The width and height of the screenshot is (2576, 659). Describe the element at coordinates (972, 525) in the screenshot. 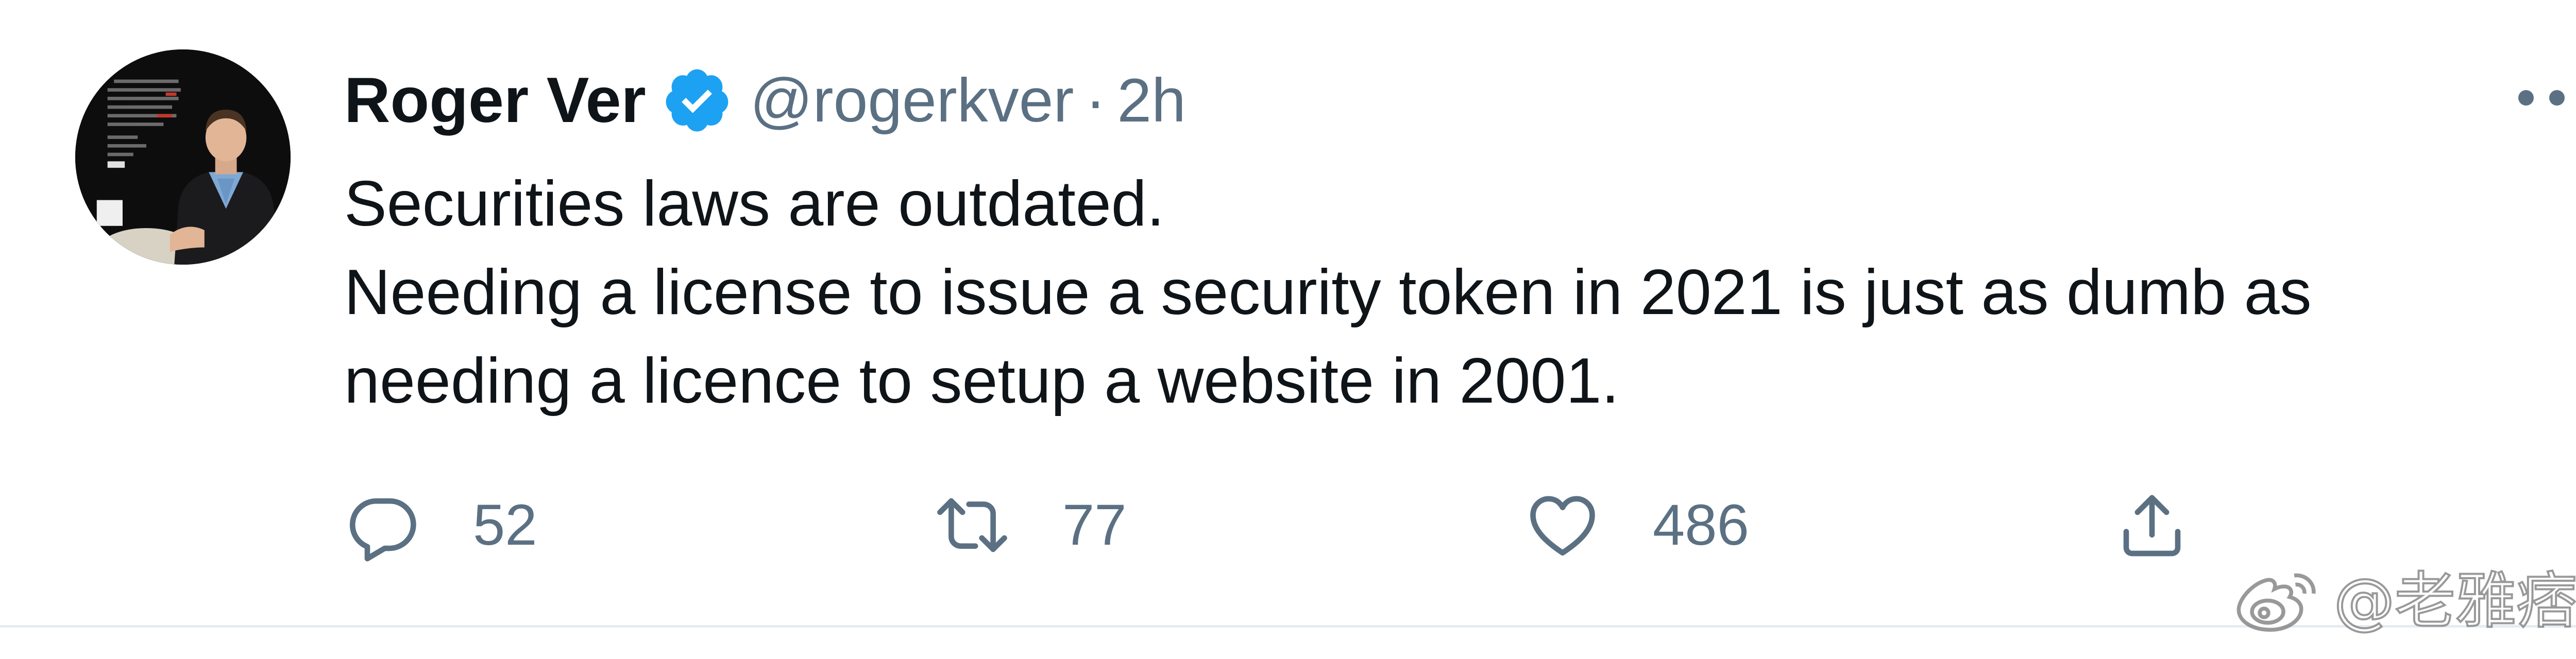

I see `retweet-icon` at that location.